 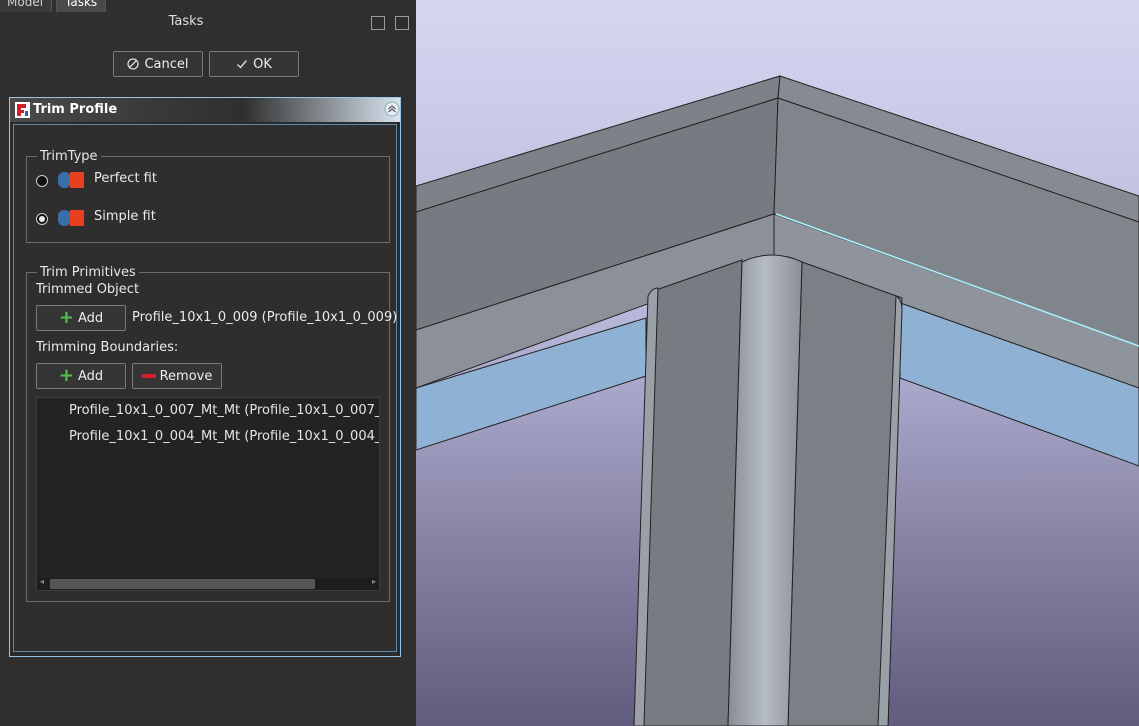 What do you see at coordinates (88, 289) in the screenshot?
I see `trimmed-object-label: Trimmed Object` at bounding box center [88, 289].